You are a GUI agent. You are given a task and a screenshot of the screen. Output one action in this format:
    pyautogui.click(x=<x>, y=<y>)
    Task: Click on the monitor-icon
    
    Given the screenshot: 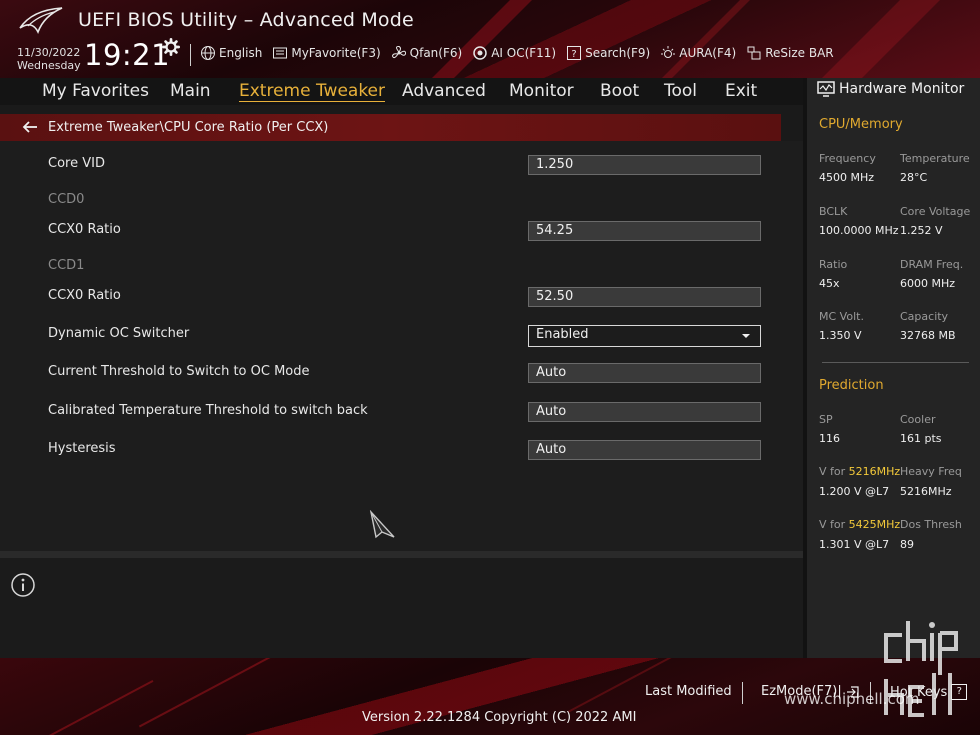 What is the action you would take?
    pyautogui.click(x=826, y=89)
    